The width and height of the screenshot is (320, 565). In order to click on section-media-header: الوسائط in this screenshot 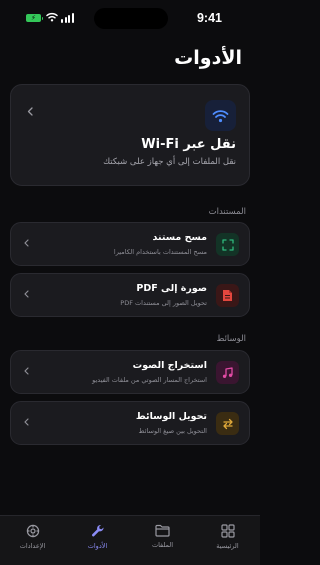, I will do `click(231, 339)`.